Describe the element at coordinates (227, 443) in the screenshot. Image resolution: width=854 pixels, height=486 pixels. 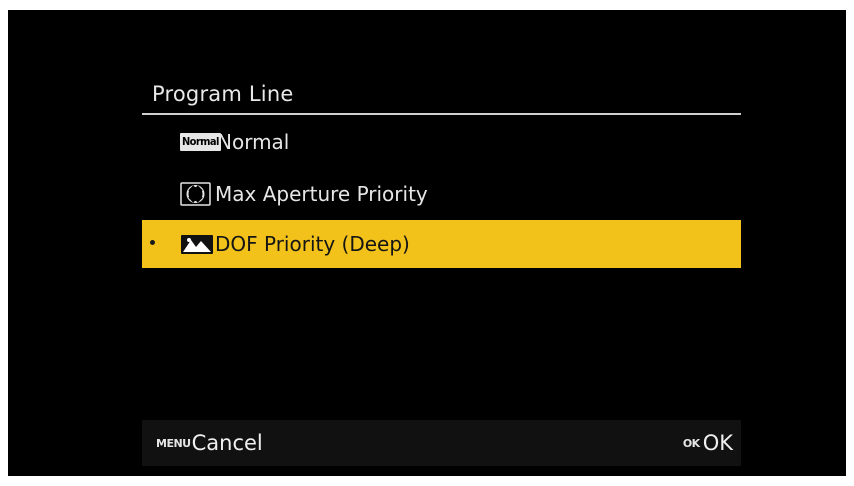
I see `cancel-label: Cancel` at that location.